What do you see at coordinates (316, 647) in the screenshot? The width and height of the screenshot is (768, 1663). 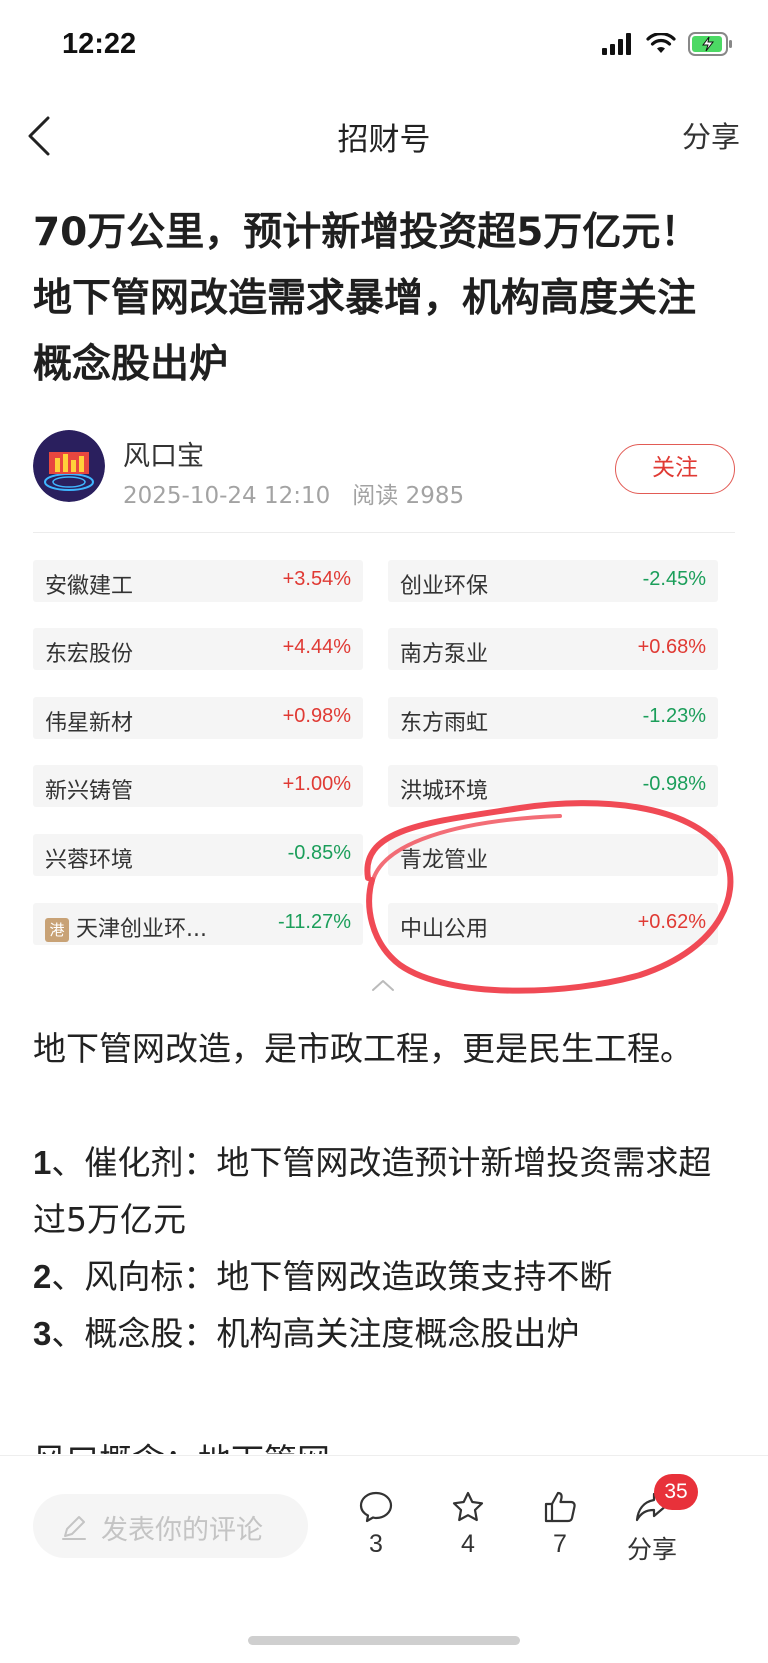 I see `stock-change: +4.44%` at bounding box center [316, 647].